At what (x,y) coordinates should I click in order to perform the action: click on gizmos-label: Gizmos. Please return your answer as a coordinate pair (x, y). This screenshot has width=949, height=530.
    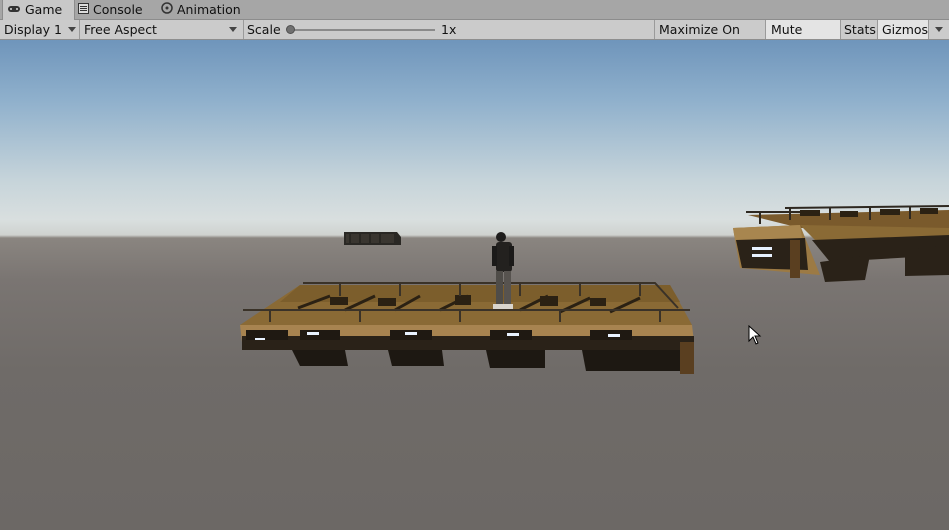
    Looking at the image, I should click on (905, 29).